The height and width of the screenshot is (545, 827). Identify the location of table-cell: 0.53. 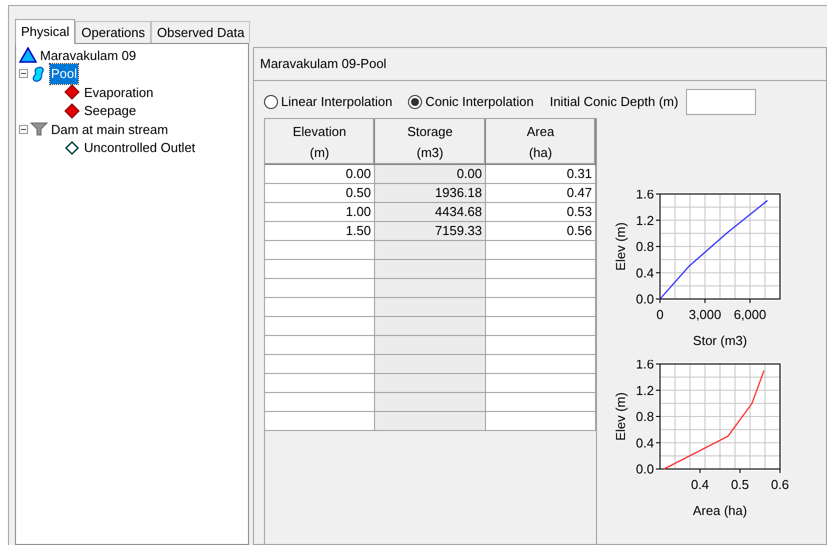
(541, 212).